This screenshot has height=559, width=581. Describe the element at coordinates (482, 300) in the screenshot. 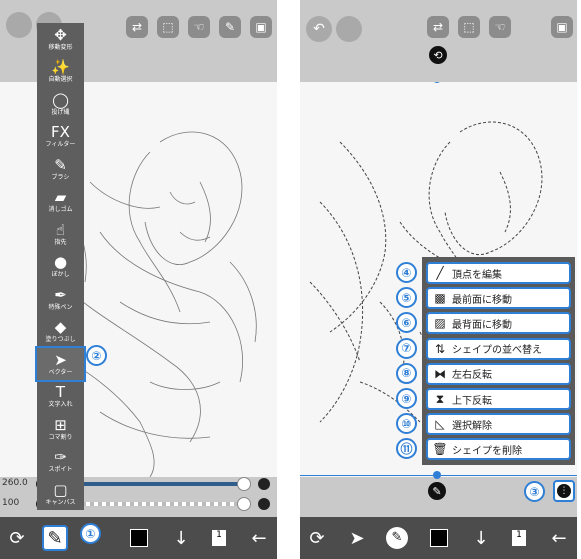

I see `menu-item-label: 最前面に移動` at that location.